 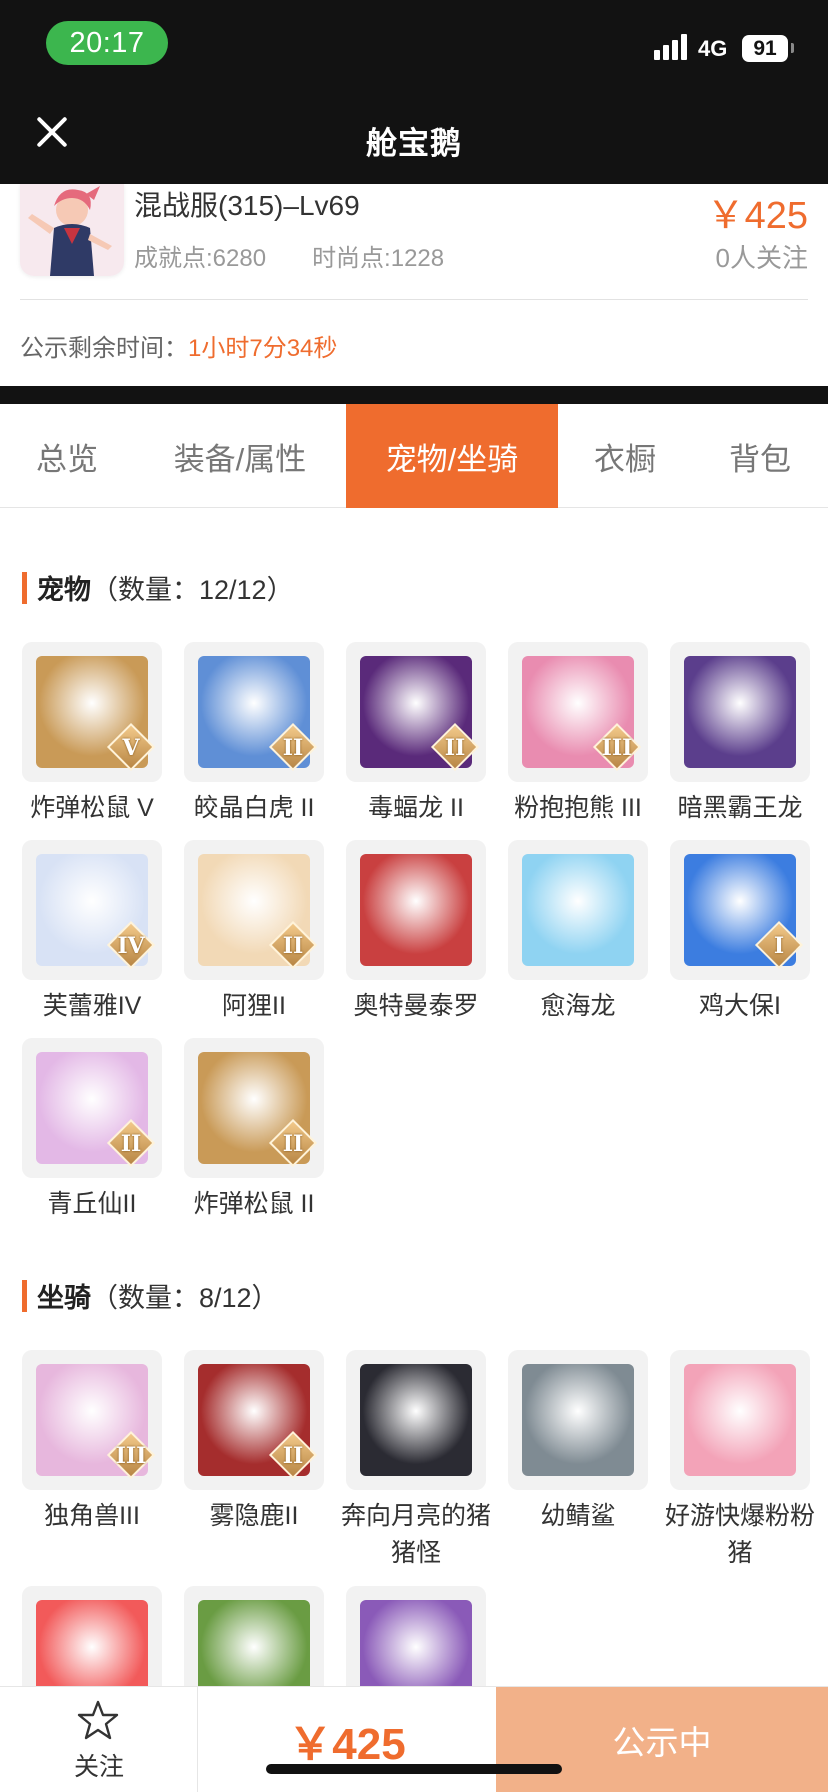 I want to click on moon-pig-icon, so click(x=416, y=1420).